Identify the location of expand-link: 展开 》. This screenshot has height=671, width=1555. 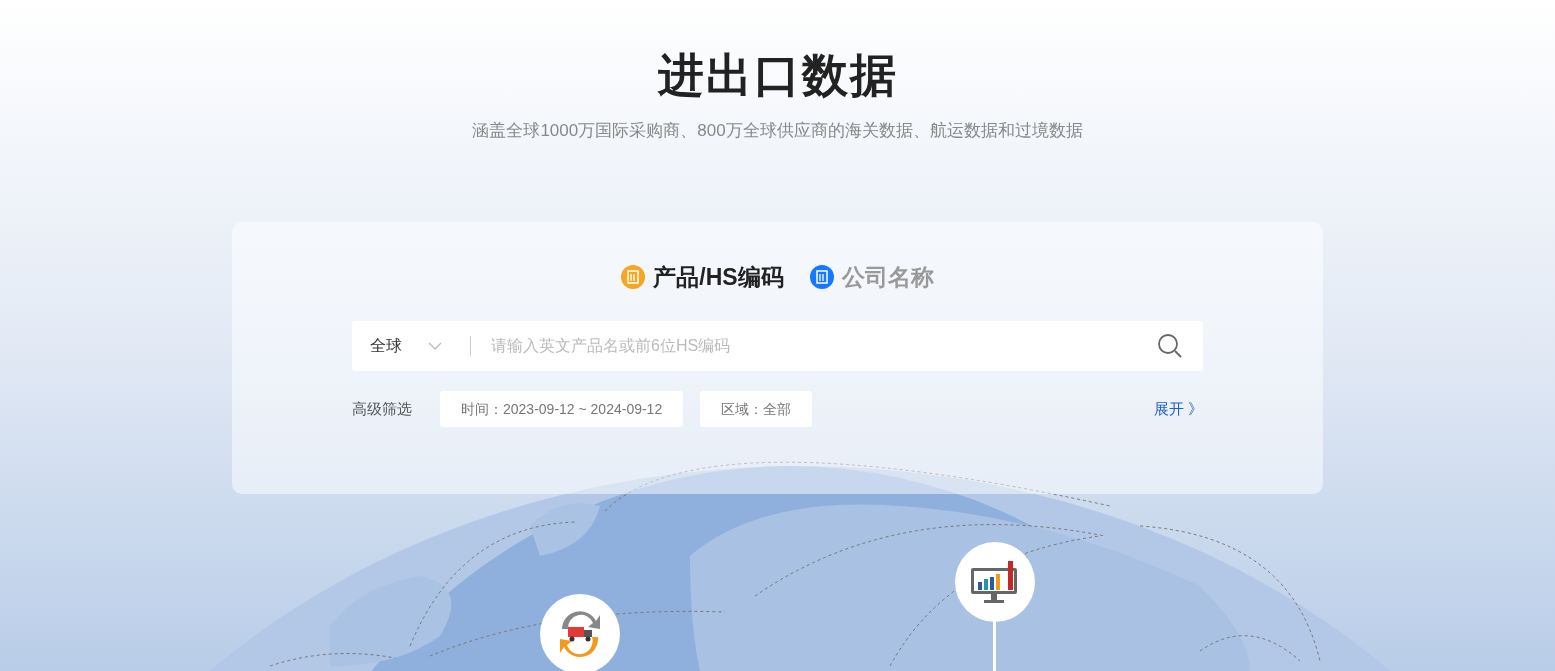
(1178, 409).